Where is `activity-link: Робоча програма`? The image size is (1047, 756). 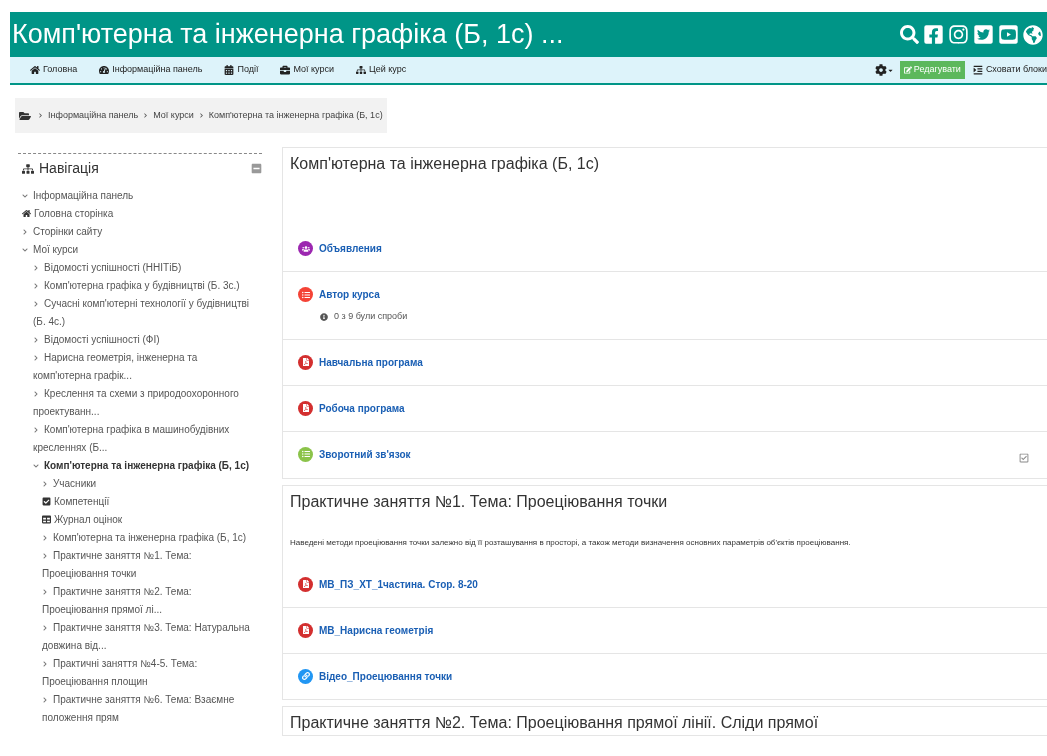
activity-link: Робоча програма is located at coordinates (362, 408).